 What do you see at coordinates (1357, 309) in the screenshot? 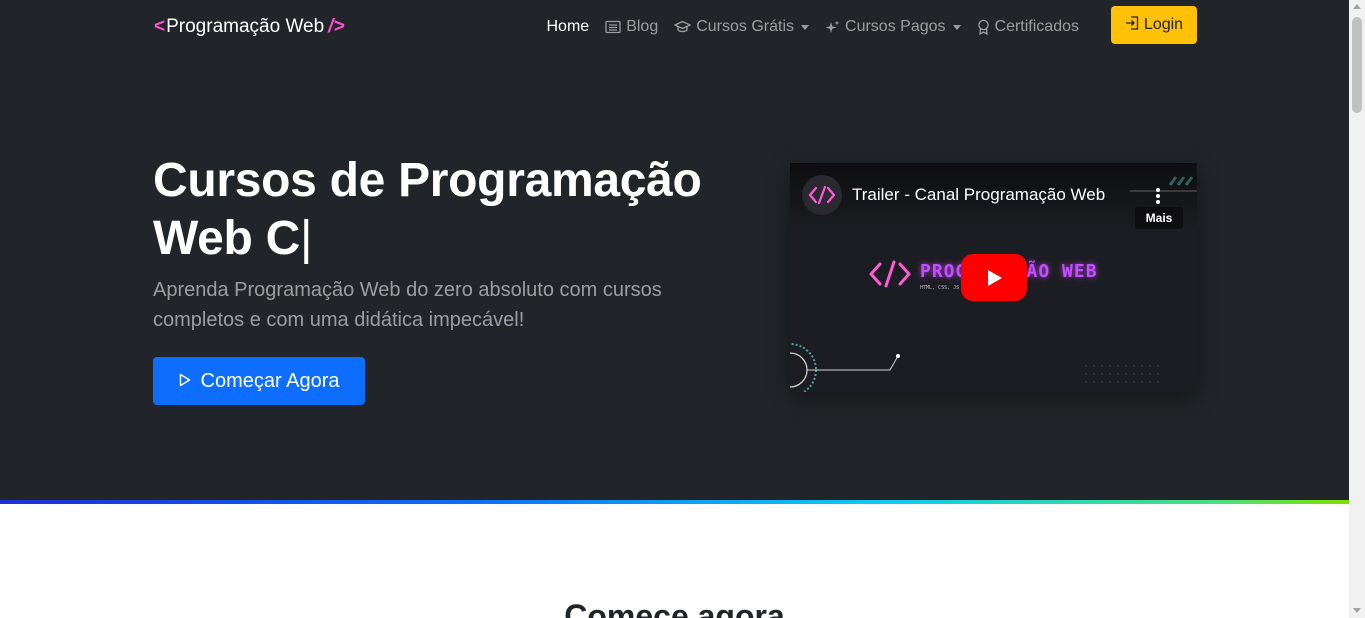
I see `page-scrollbar` at bounding box center [1357, 309].